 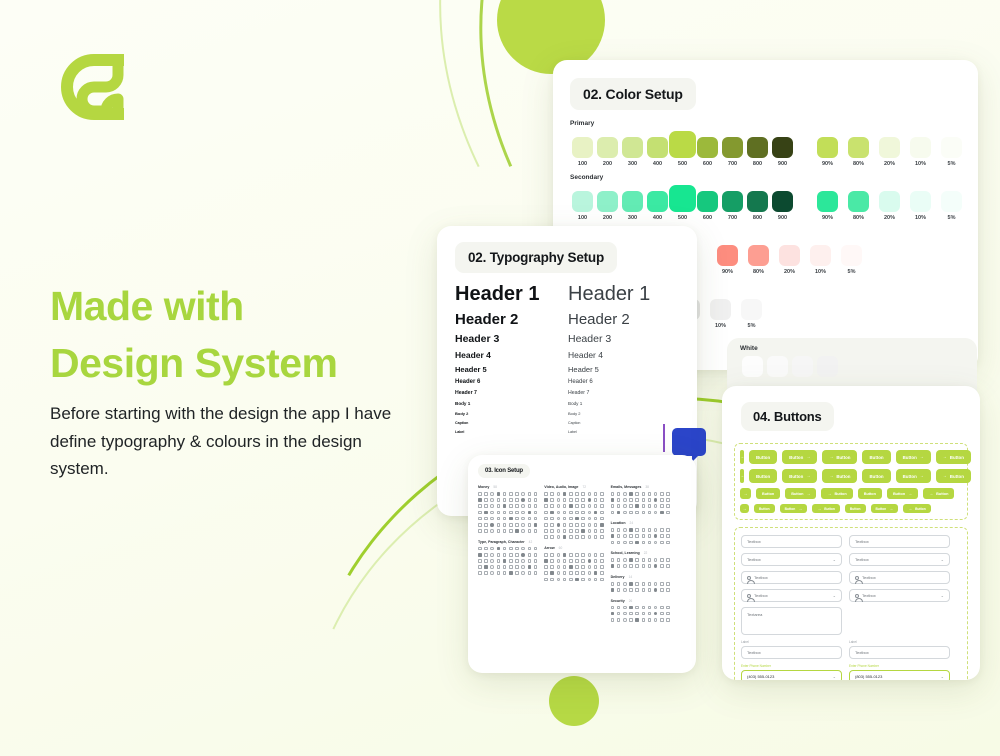 I want to click on opacity-swatch-cell: 5%, so click(x=951, y=206).